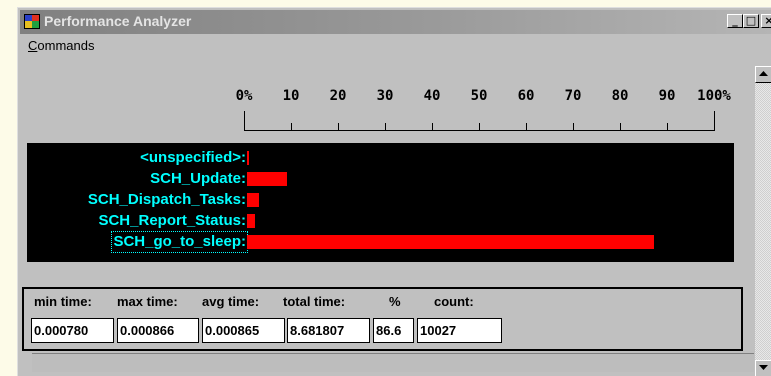 The width and height of the screenshot is (771, 376). What do you see at coordinates (667, 96) in the screenshot?
I see `scale-label: 90` at bounding box center [667, 96].